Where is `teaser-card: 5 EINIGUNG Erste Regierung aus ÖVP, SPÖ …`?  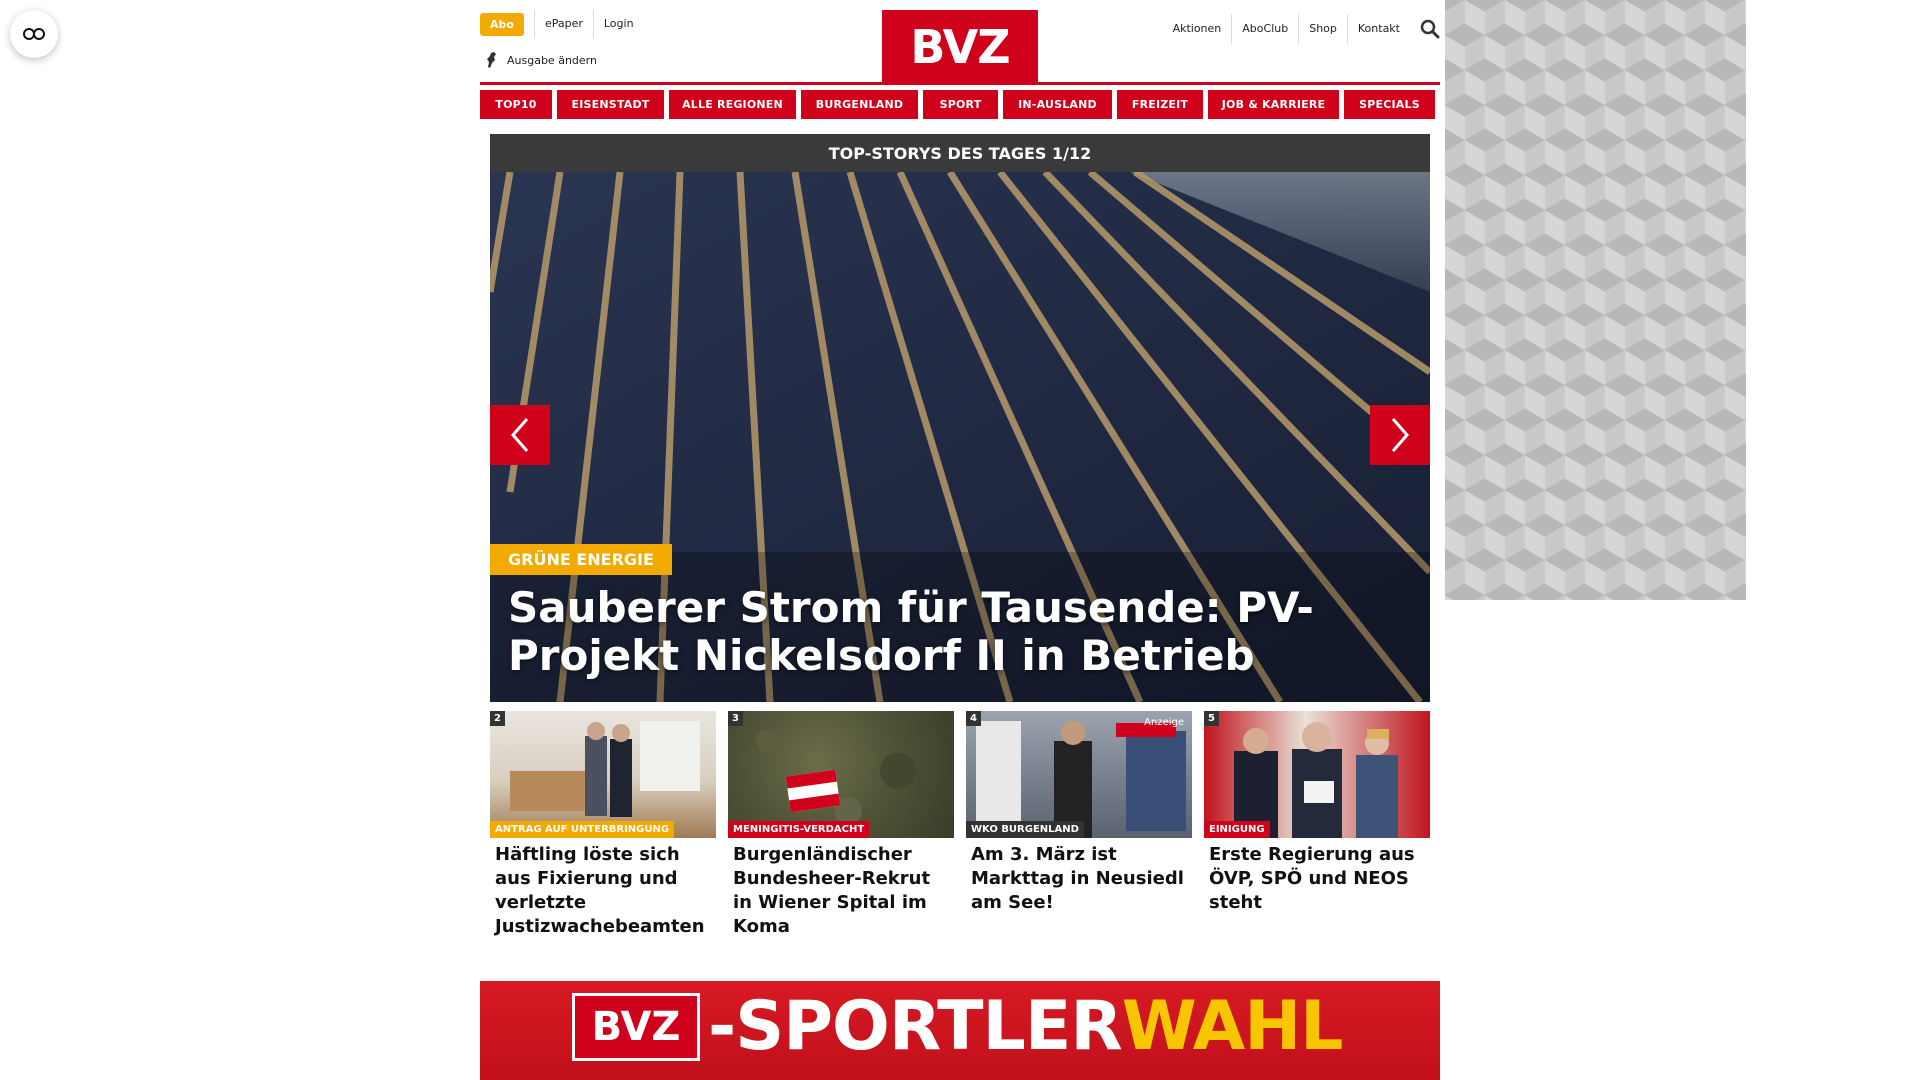 teaser-card: 5 EINIGUNG Erste Regierung aus ÖVP, SPÖ … is located at coordinates (1317, 825).